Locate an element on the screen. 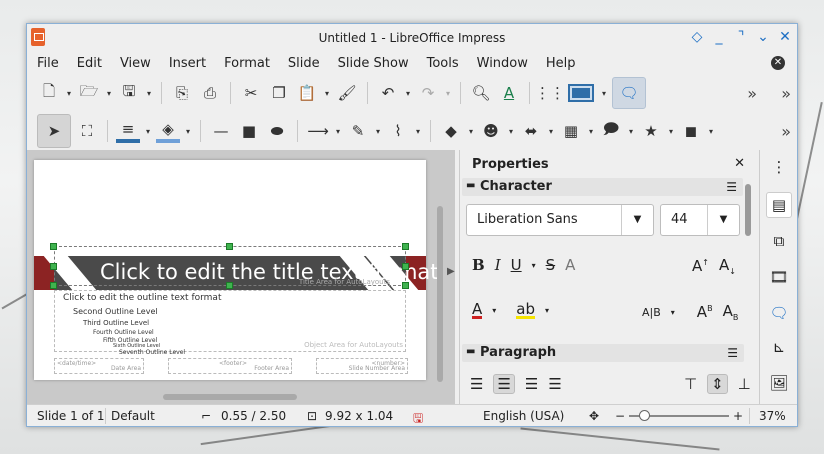  panel-scrollbar is located at coordinates (748, 210).